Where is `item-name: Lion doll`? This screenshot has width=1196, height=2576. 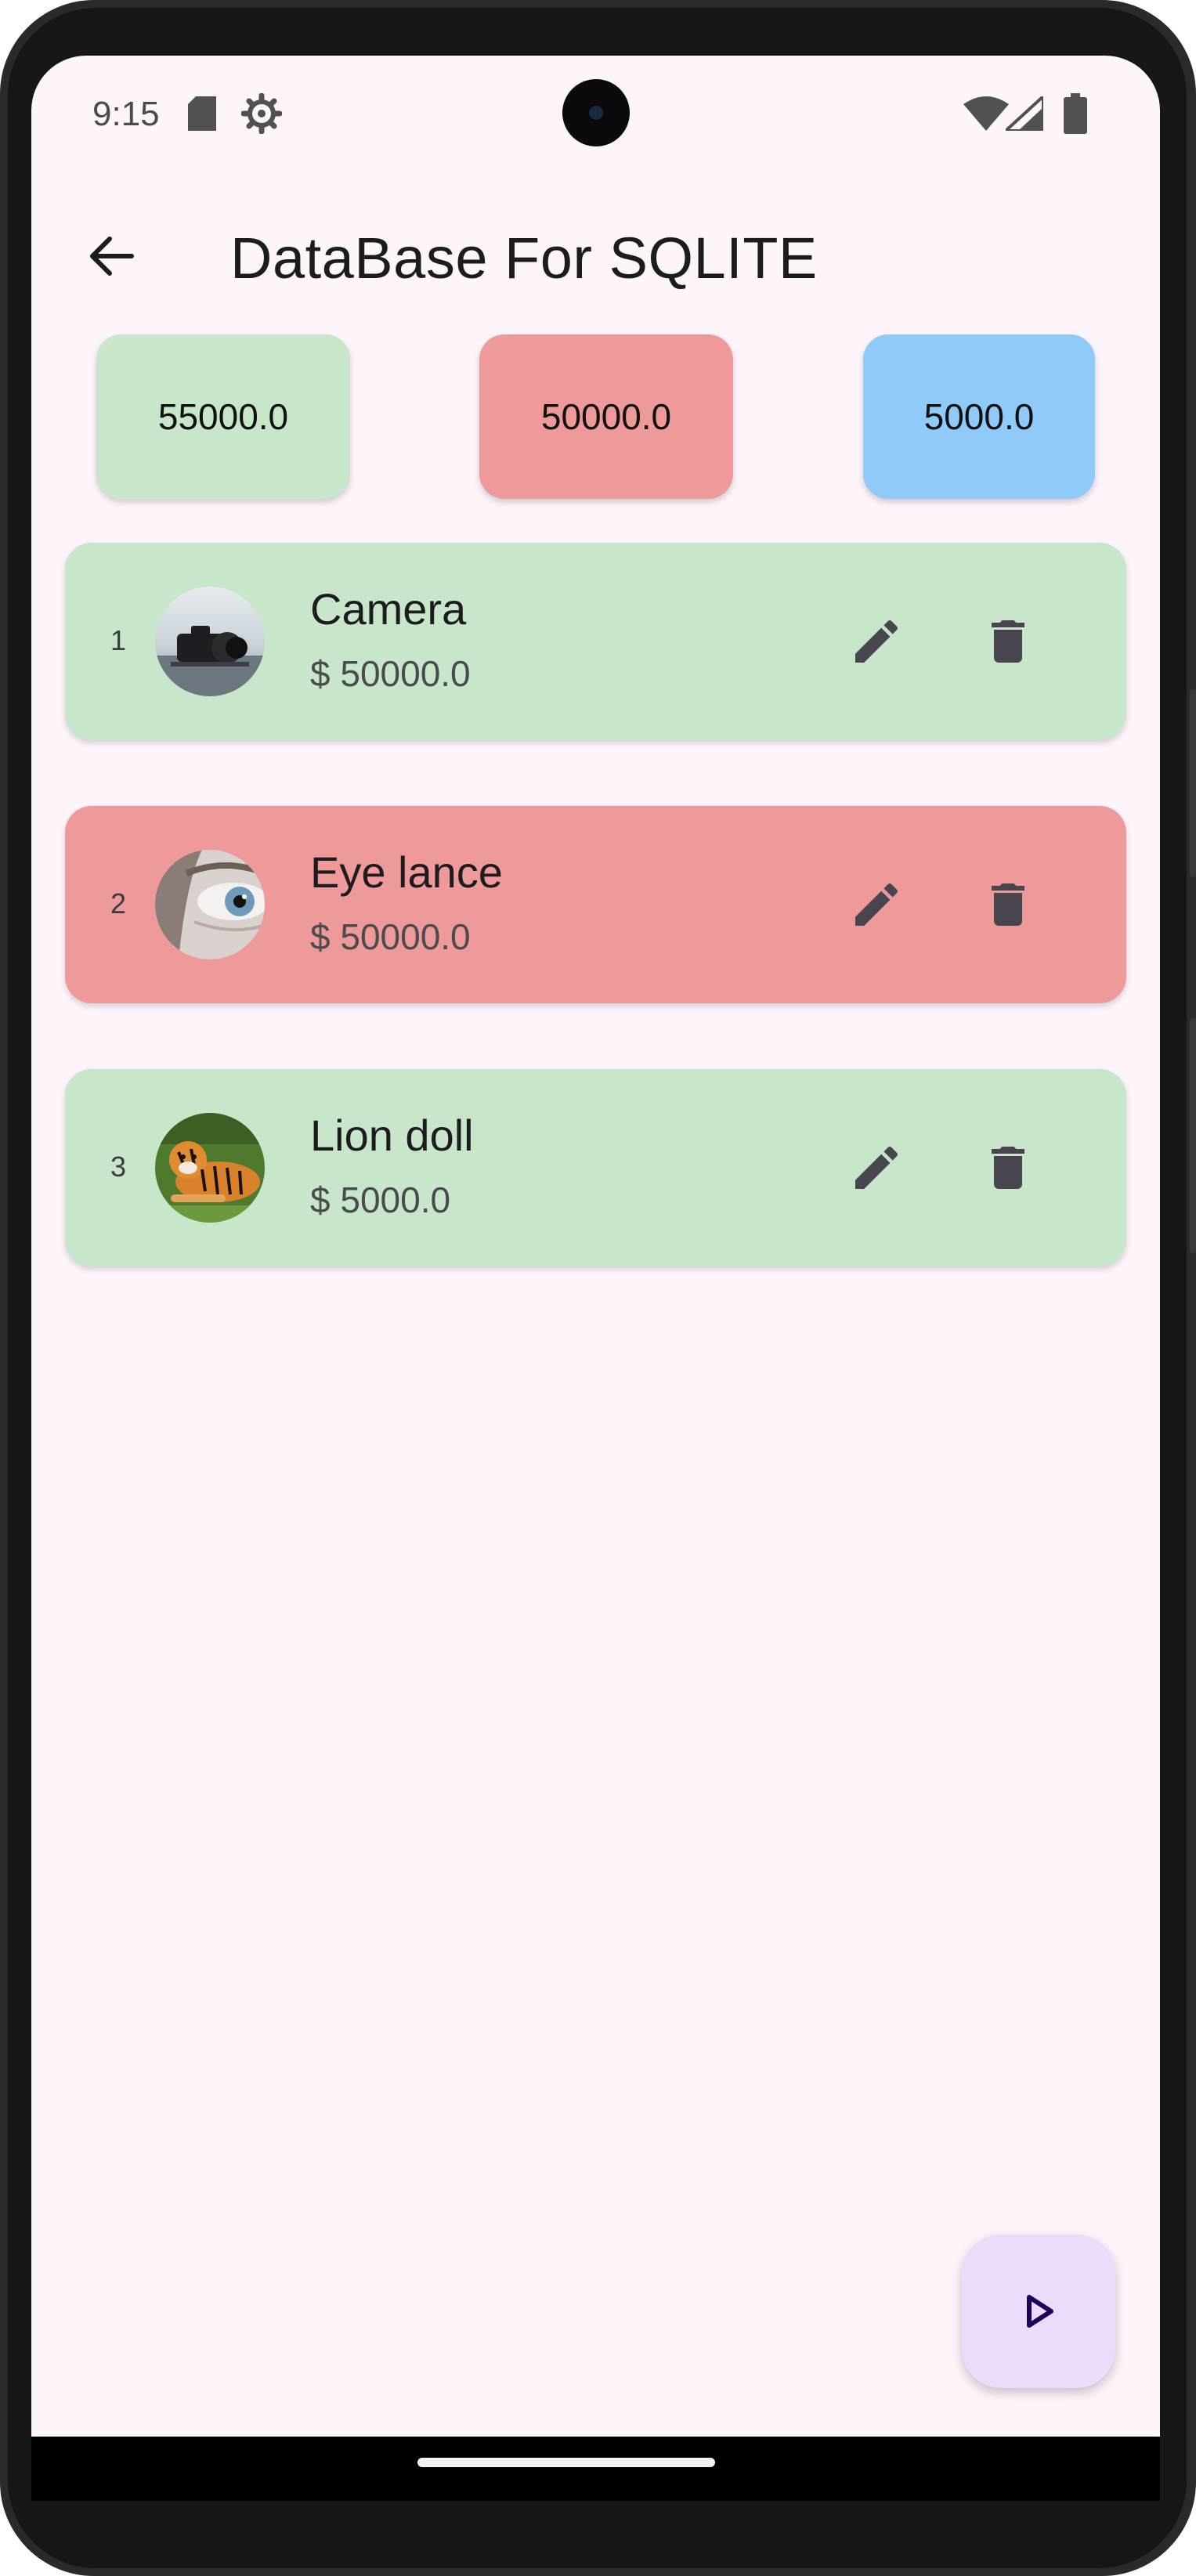 item-name: Lion doll is located at coordinates (392, 1135).